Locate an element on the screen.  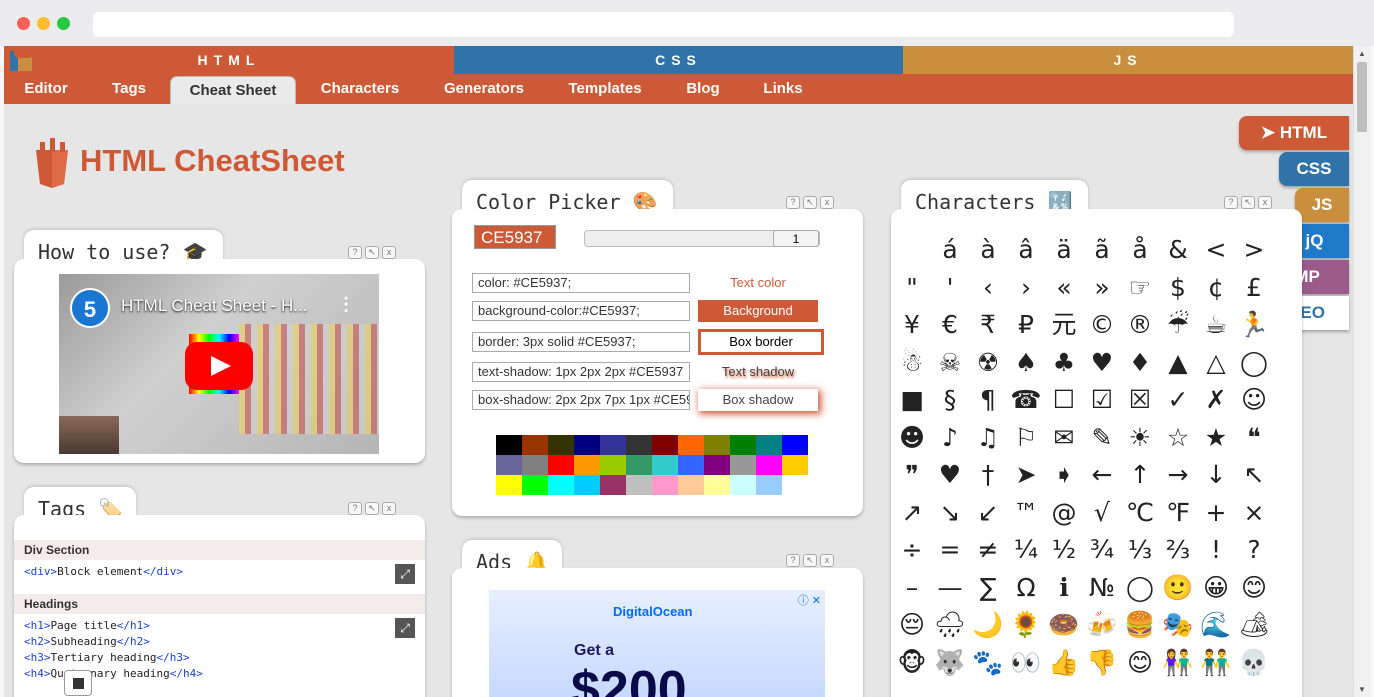
character-cell: « is located at coordinates (1064, 288).